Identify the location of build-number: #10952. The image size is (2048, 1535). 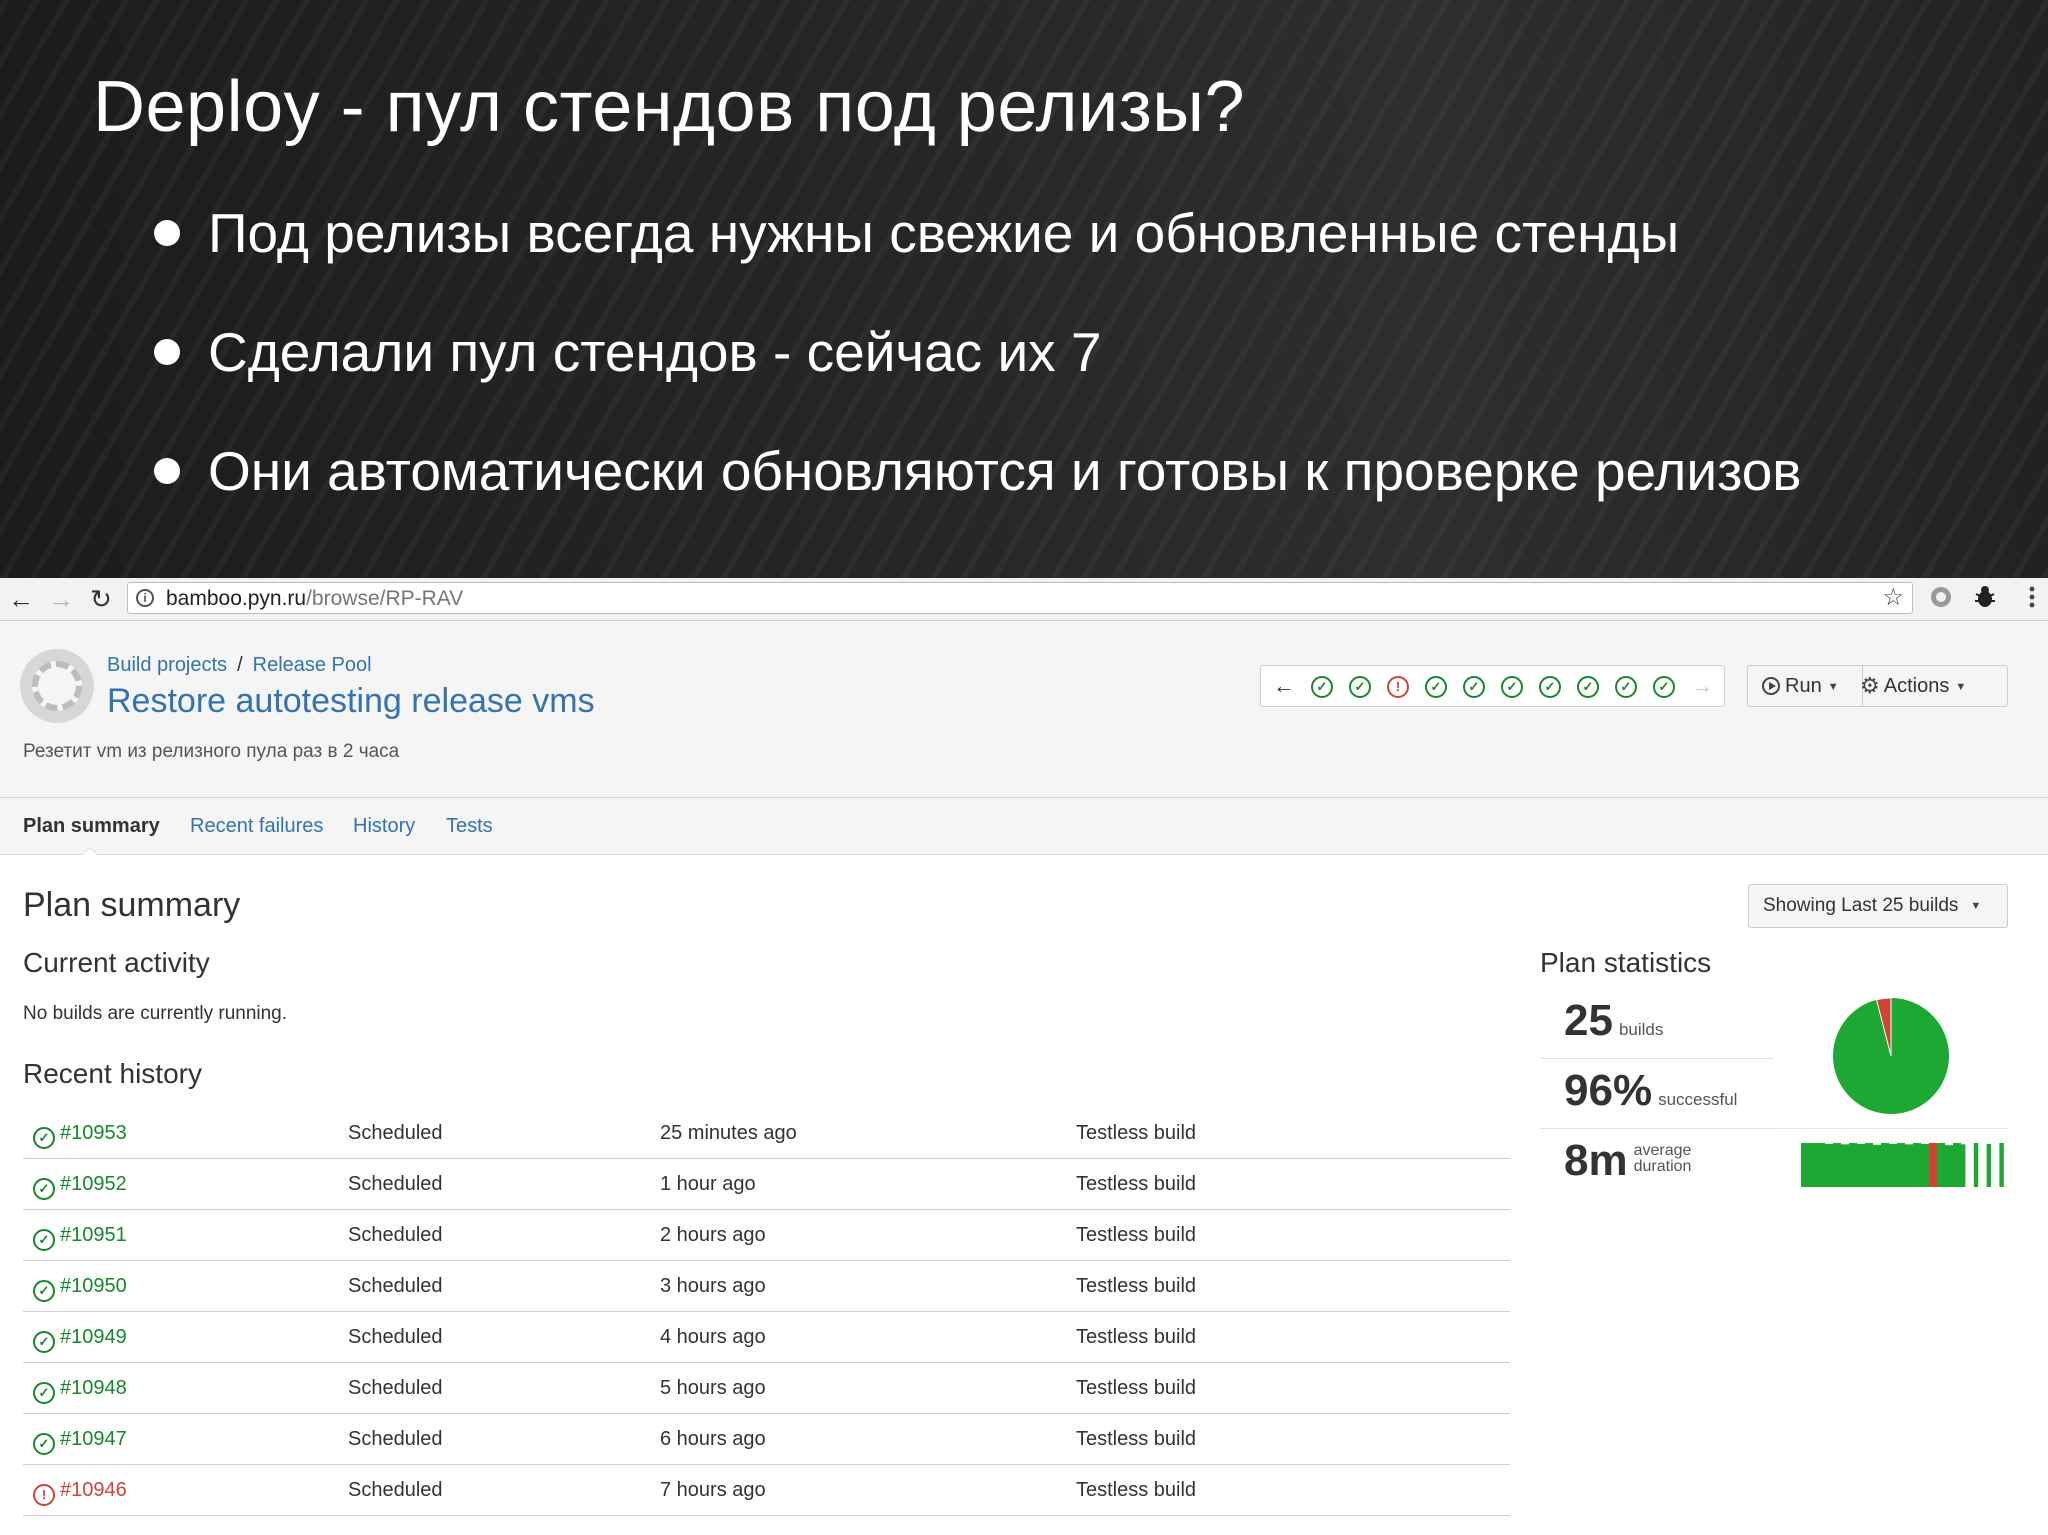
(93, 1184).